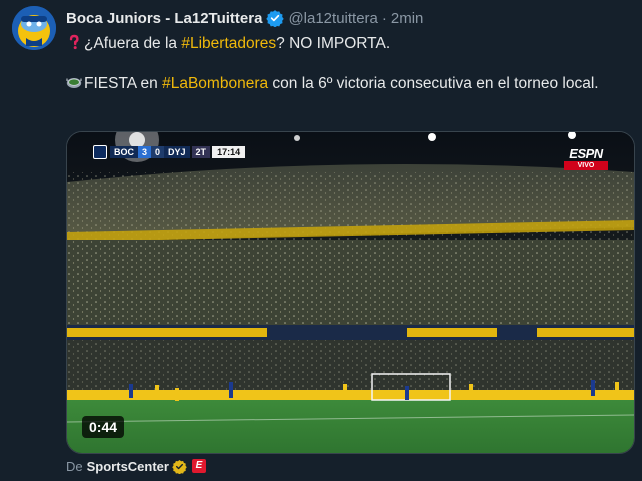 Image resolution: width=642 pixels, height=481 pixels. What do you see at coordinates (333, 43) in the screenshot?
I see `tweet-line-1-end: ? NO IMPORTA.` at bounding box center [333, 43].